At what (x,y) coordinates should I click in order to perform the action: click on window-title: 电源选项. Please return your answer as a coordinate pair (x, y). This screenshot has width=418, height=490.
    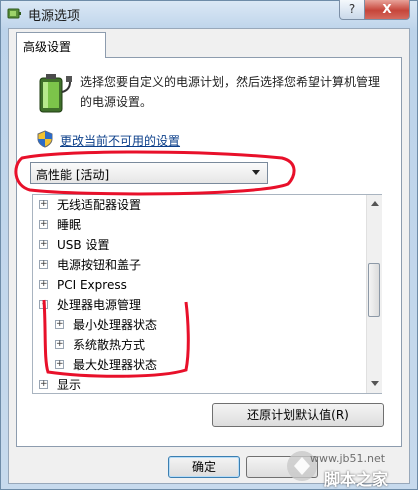
    Looking at the image, I should click on (54, 16).